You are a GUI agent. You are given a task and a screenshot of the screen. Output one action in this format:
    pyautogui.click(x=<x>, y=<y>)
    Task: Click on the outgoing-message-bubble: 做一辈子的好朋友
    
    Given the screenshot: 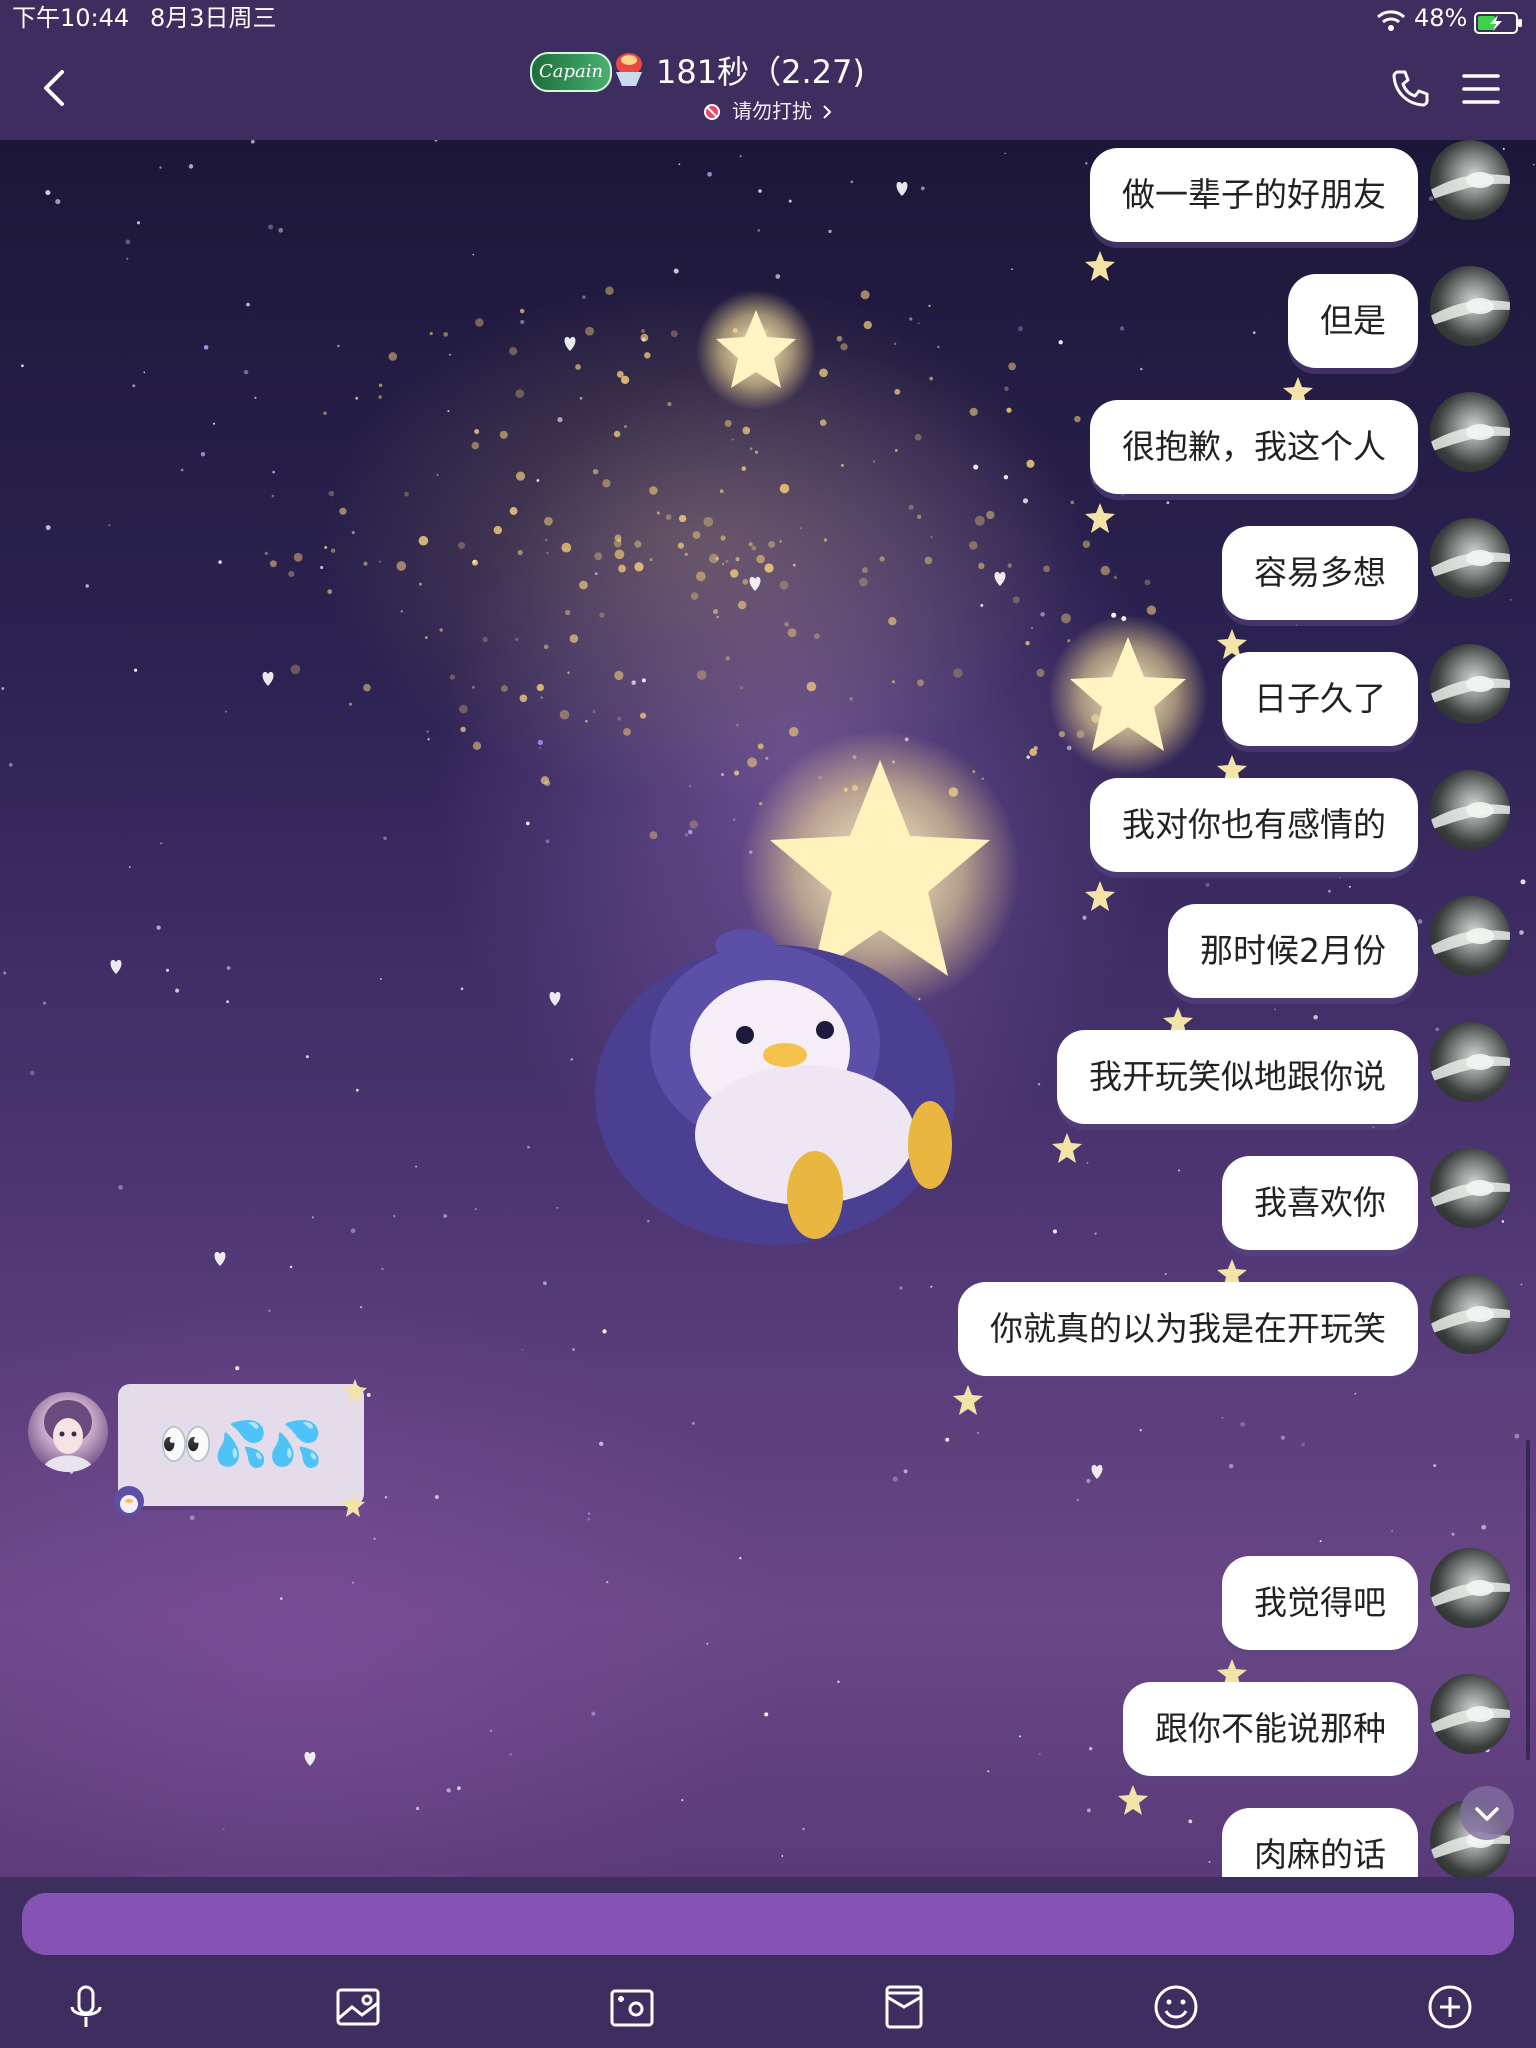 What is the action you would take?
    pyautogui.click(x=1251, y=214)
    